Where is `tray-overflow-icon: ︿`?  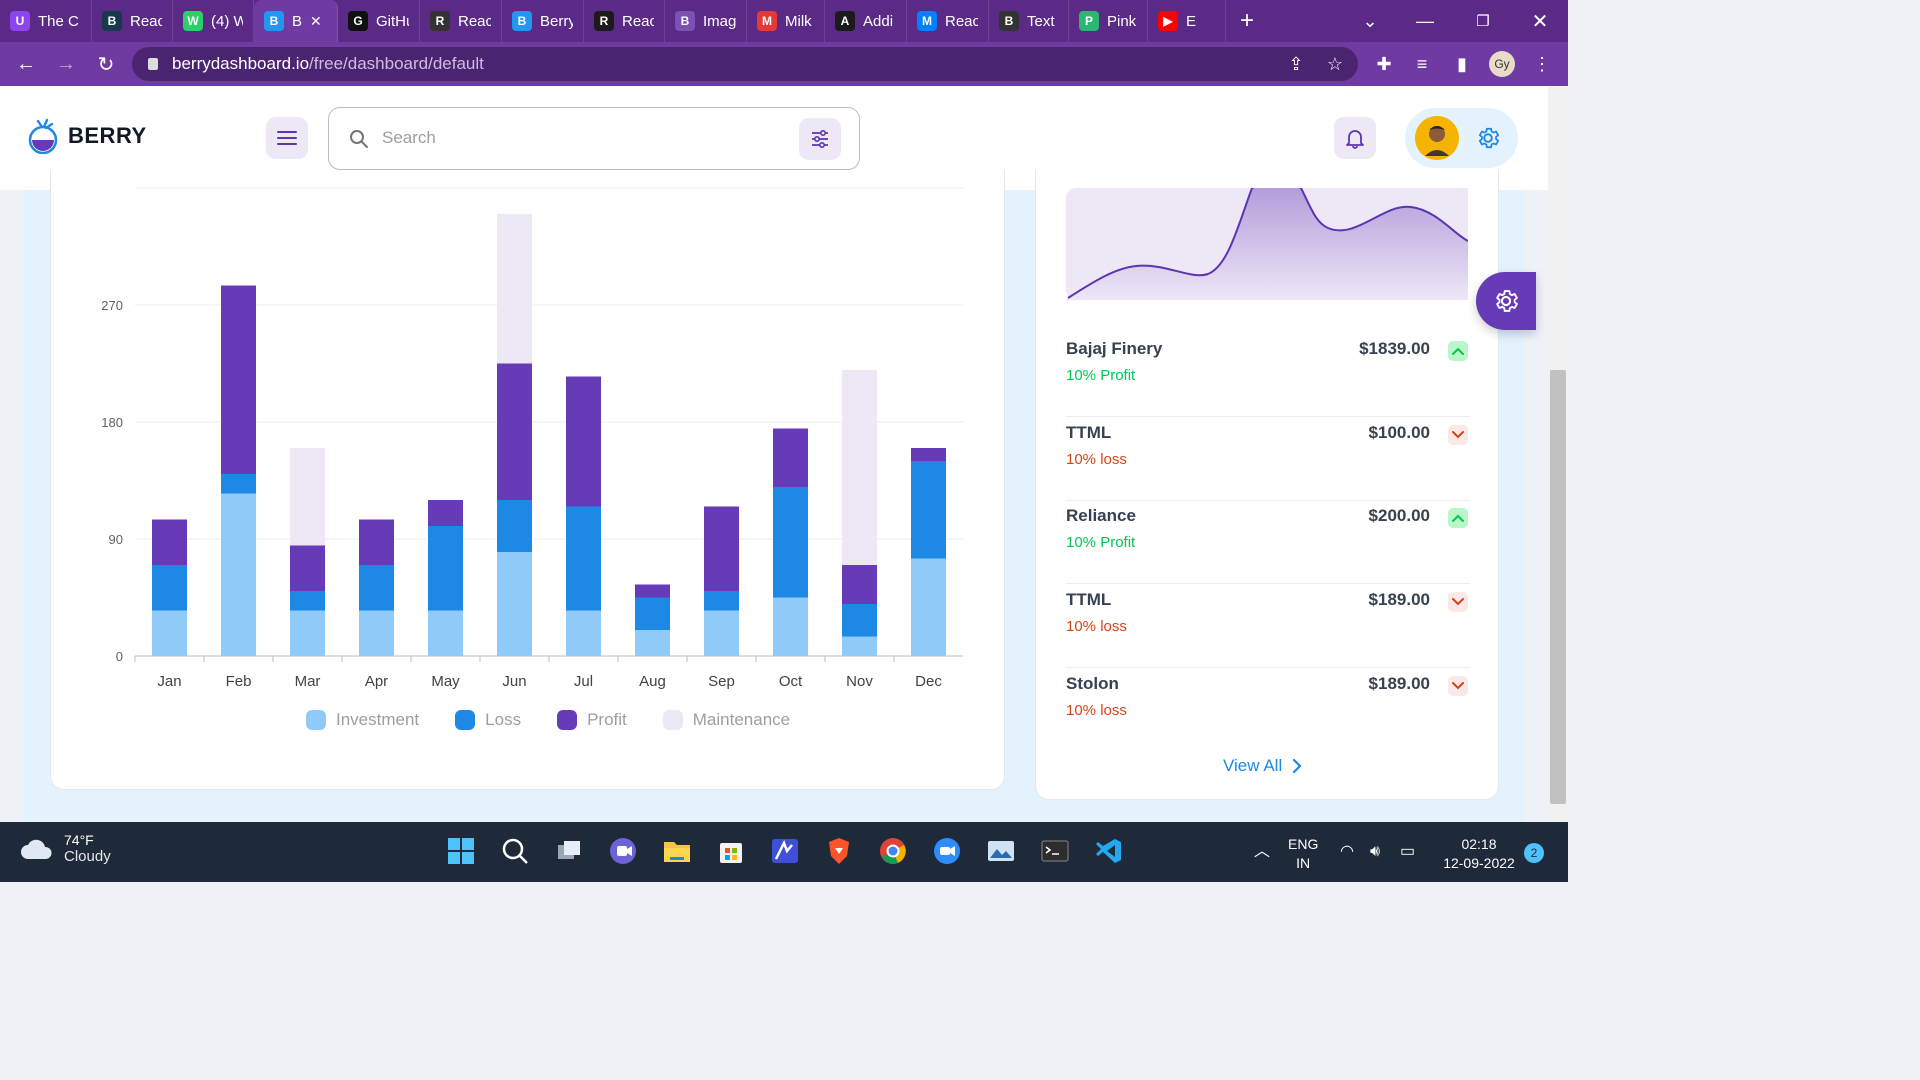
tray-overflow-icon: ︿ is located at coordinates (1262, 851).